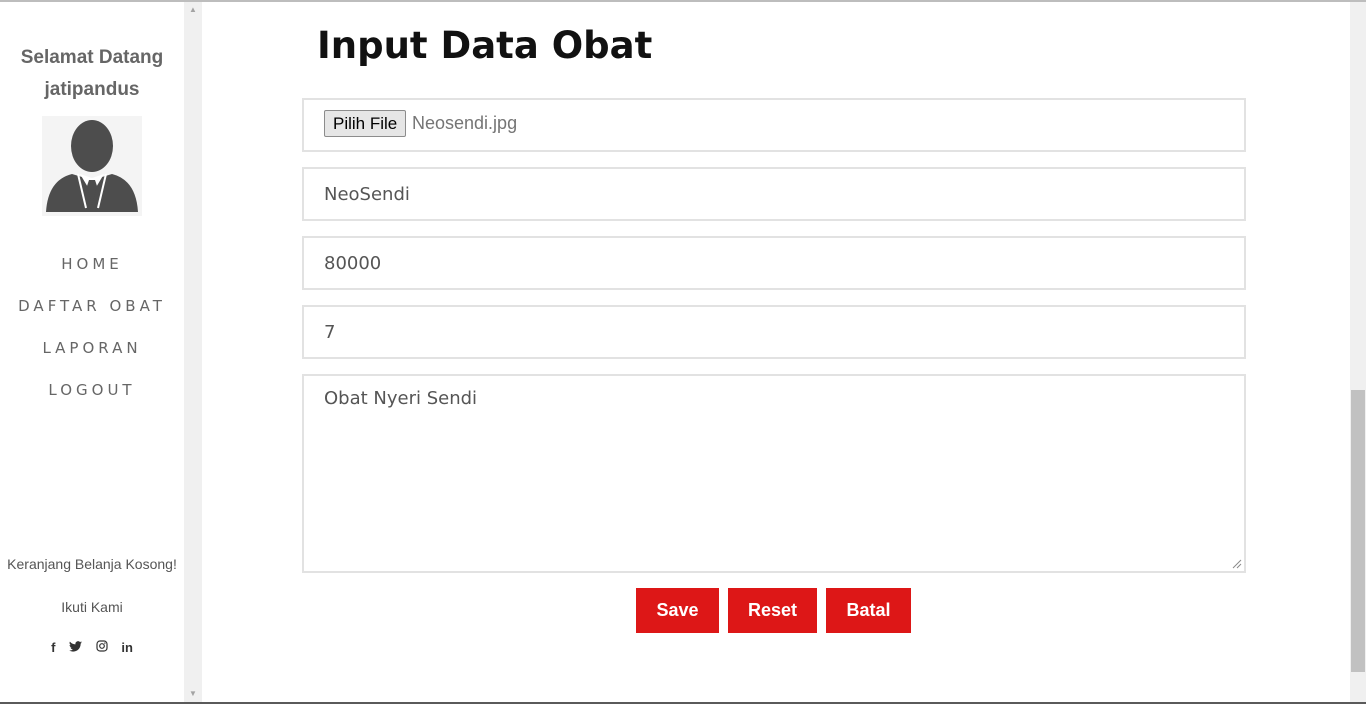 This screenshot has height=704, width=1366. I want to click on user-avatar-icon, so click(92, 166).